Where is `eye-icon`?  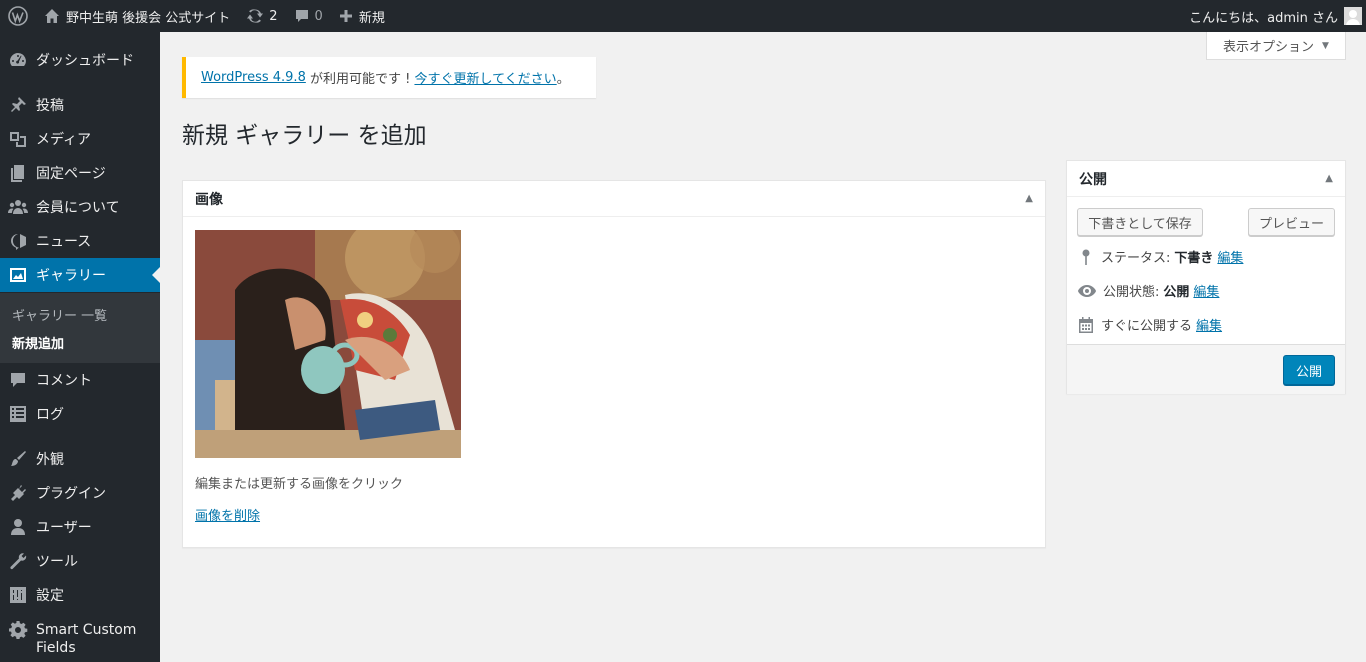 eye-icon is located at coordinates (1087, 290).